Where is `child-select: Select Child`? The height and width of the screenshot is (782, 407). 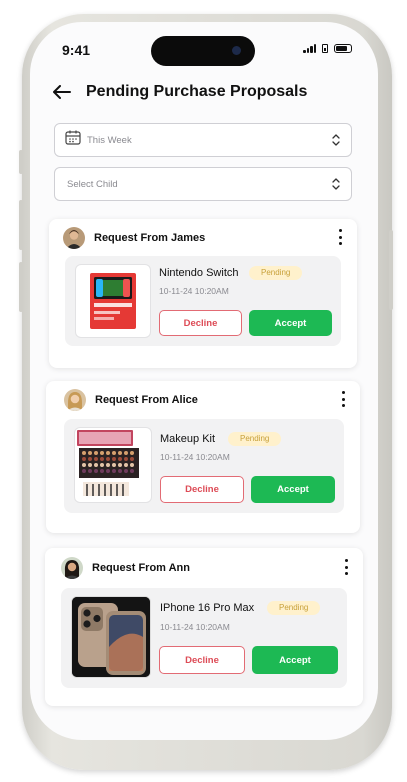
child-select: Select Child is located at coordinates (203, 184).